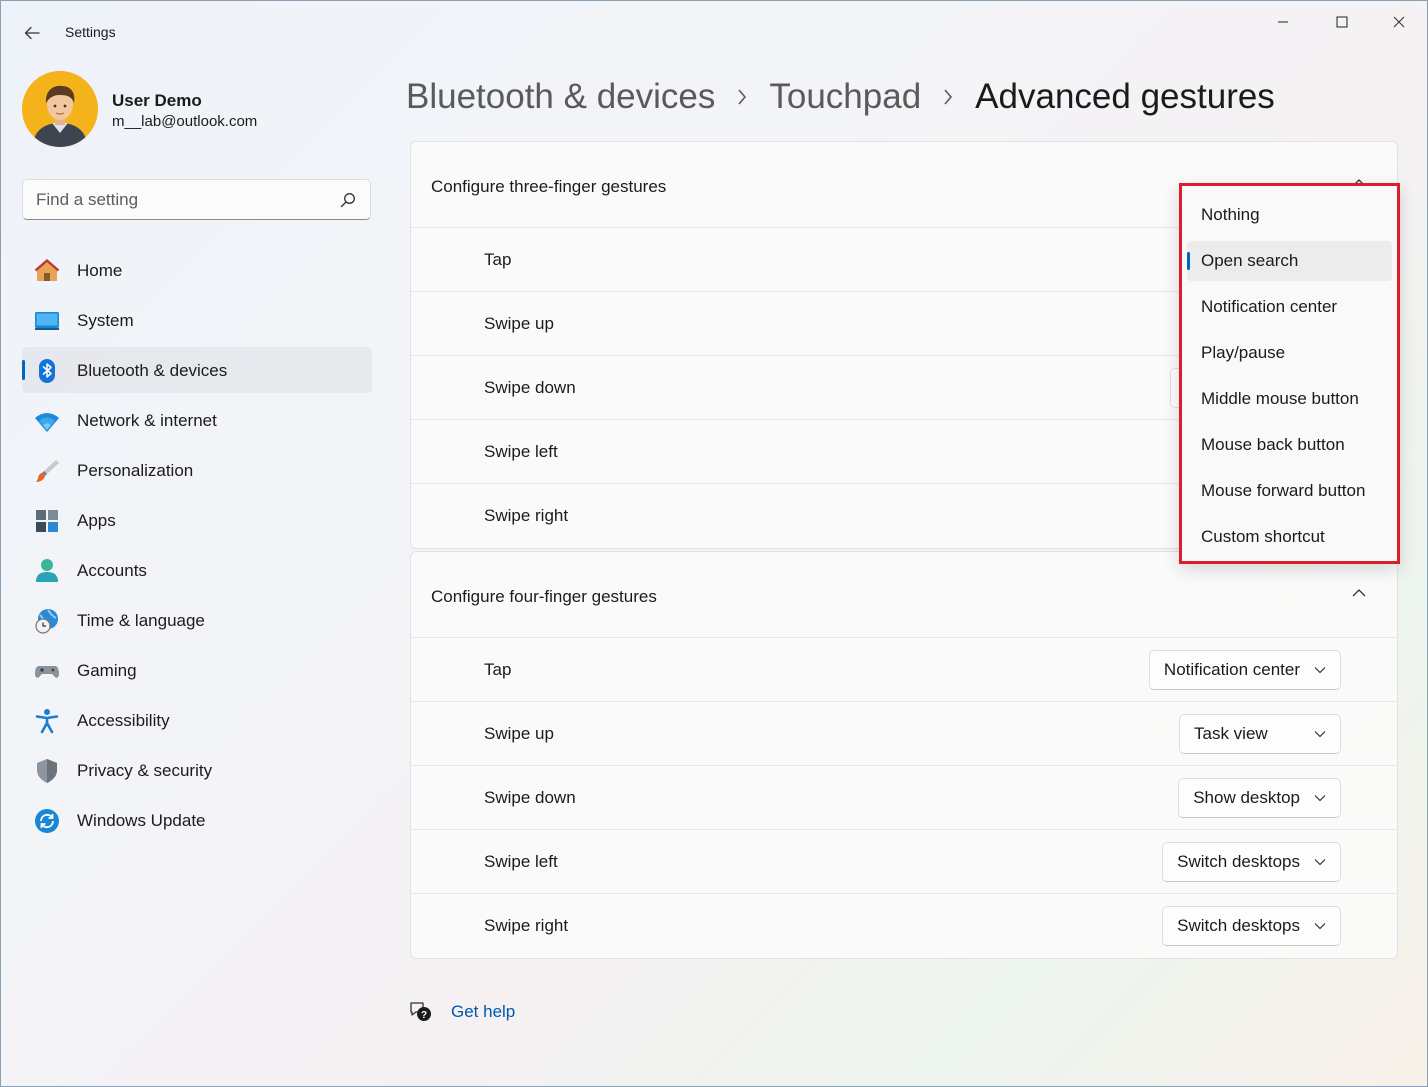 This screenshot has width=1428, height=1087. I want to click on option-mouse-forward-button: Mouse forward button, so click(1289, 491).